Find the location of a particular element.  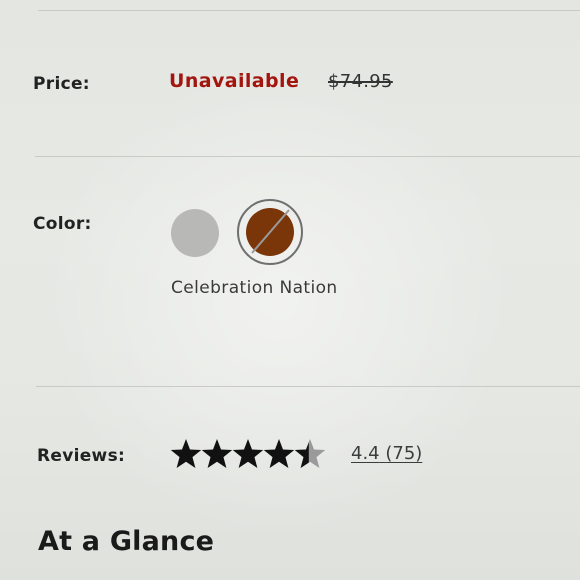

color-divider is located at coordinates (308, 386).